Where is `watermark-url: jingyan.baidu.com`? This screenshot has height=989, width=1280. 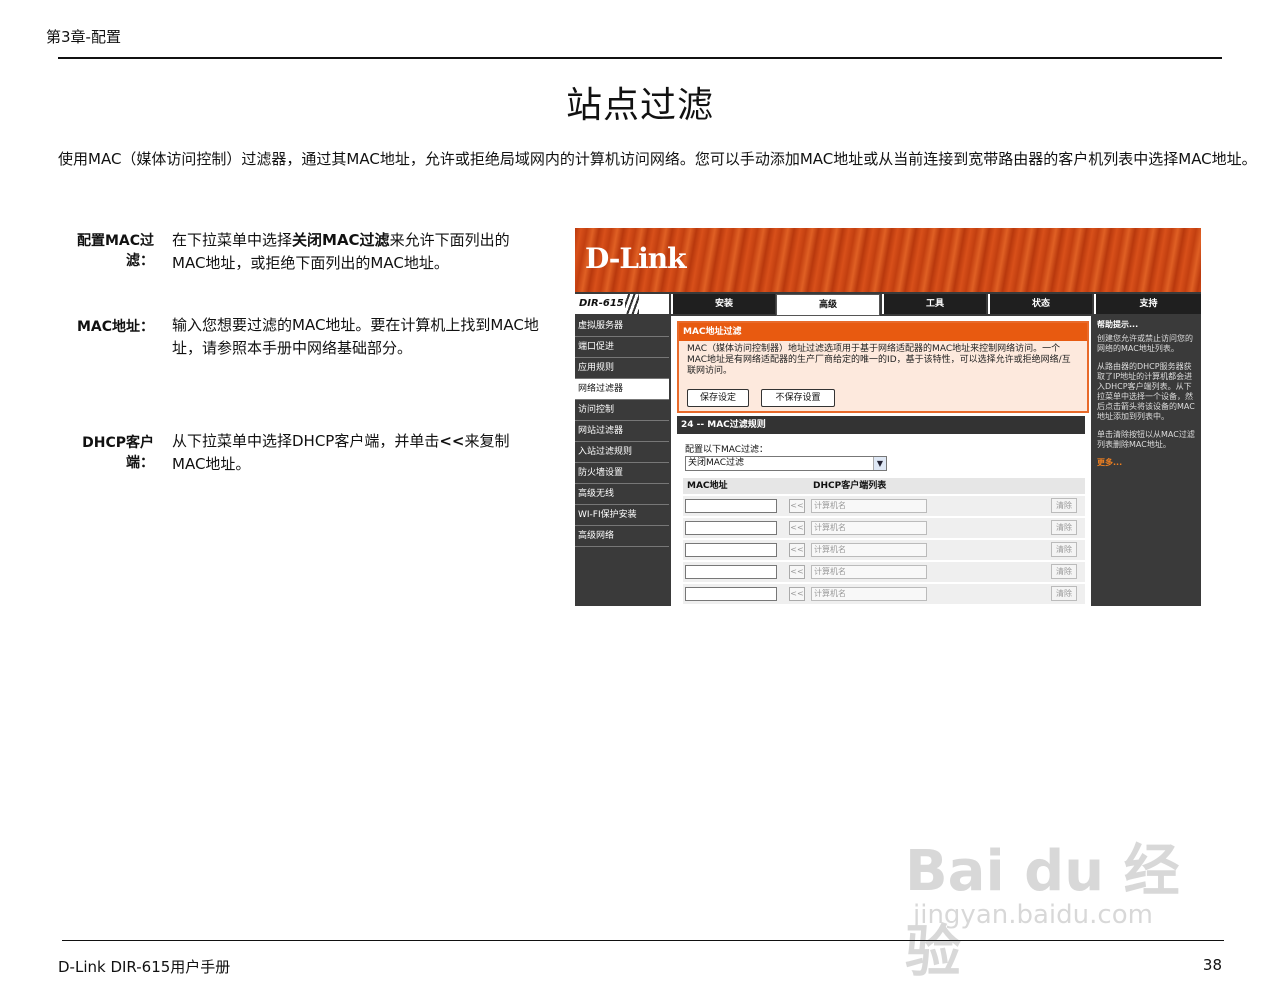 watermark-url: jingyan.baidu.com is located at coordinates (1033, 915).